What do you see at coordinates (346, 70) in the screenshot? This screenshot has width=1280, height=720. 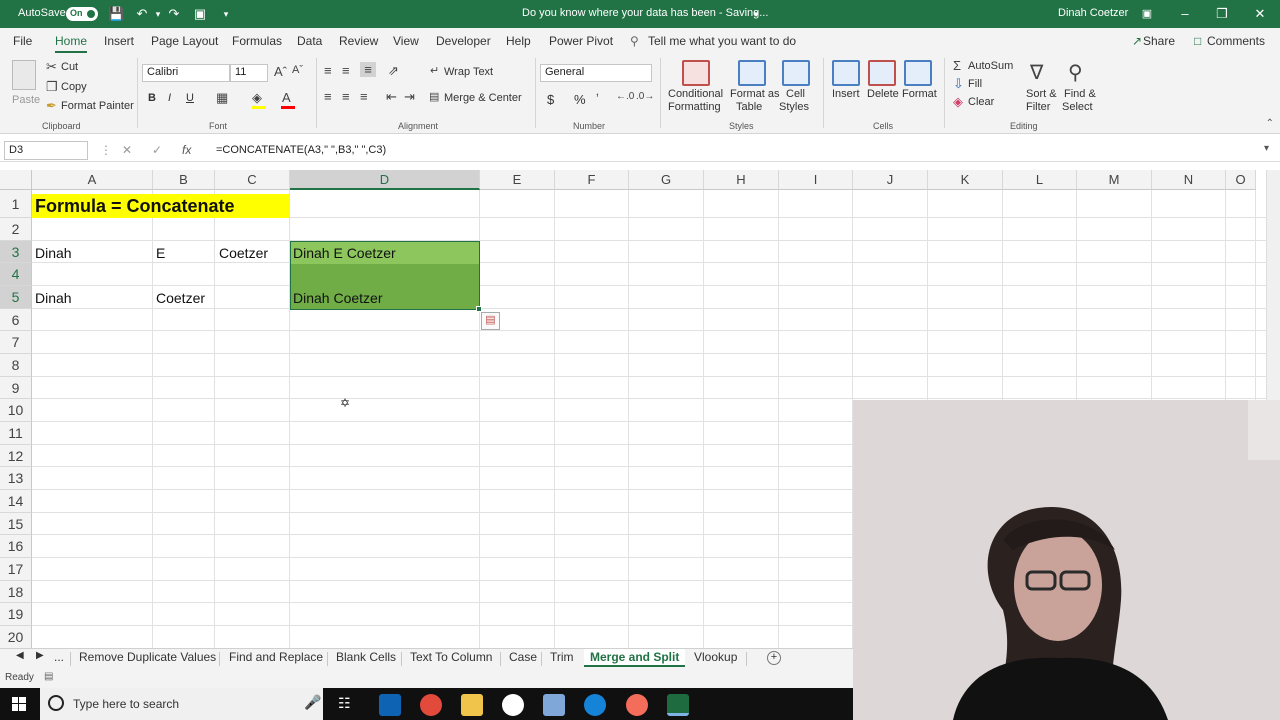 I see `align-middle-icon: ≡` at bounding box center [346, 70].